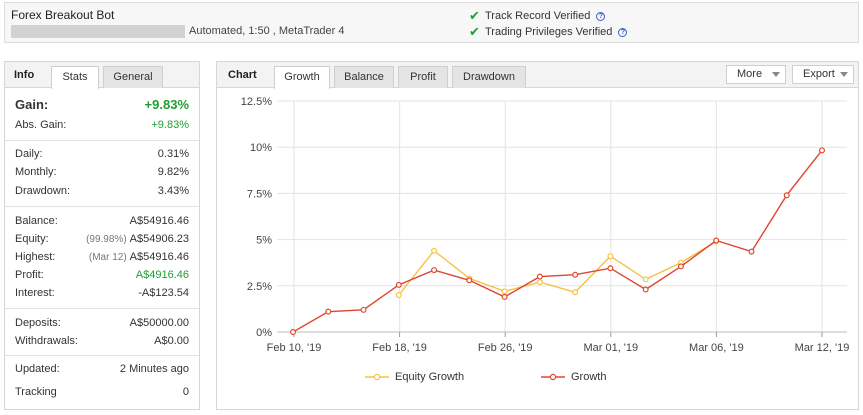  What do you see at coordinates (171, 341) in the screenshot?
I see `withdrawals-value: A$0.00` at bounding box center [171, 341].